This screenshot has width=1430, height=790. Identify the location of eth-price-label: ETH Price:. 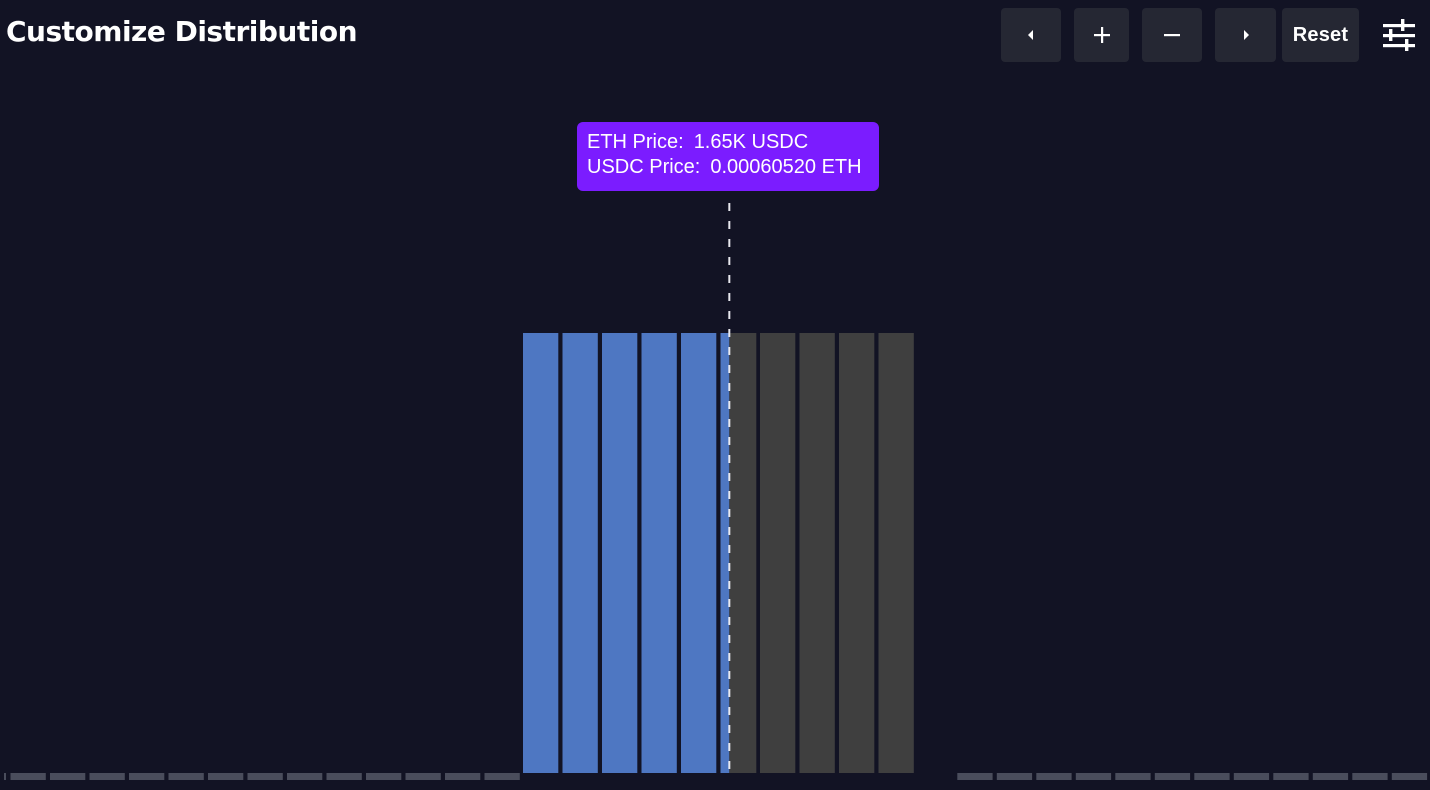
(635, 142).